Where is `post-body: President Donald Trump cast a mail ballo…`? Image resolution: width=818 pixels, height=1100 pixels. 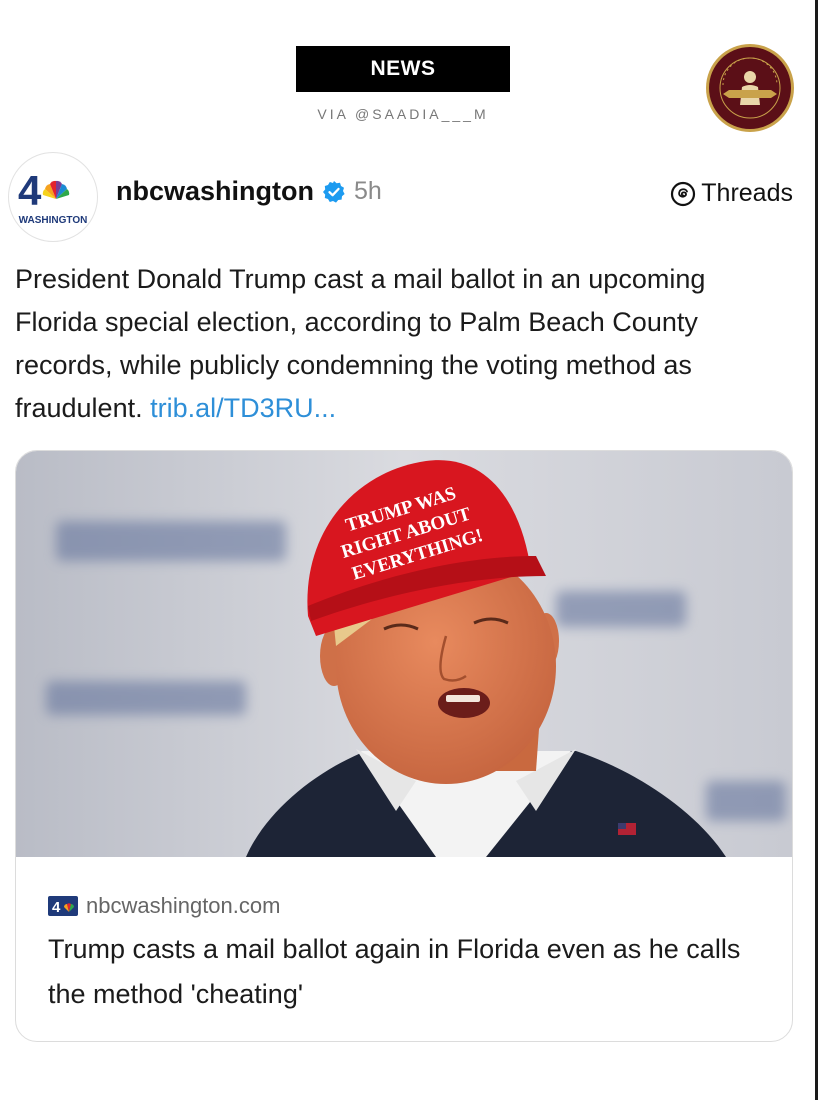
post-body: President Donald Trump cast a mail ballo… is located at coordinates (360, 343).